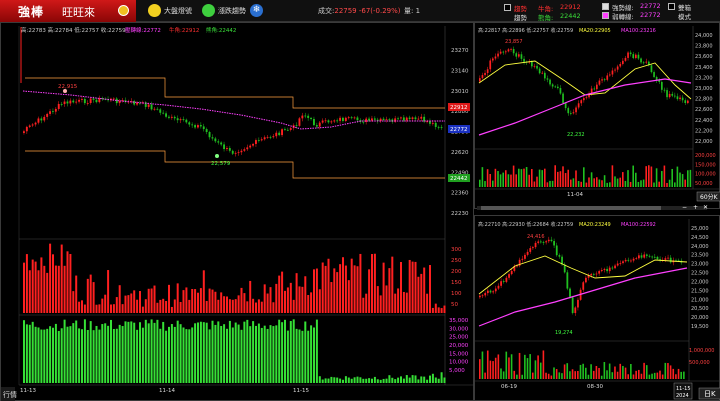  I want to click on strong-weak-checkbox, so click(507, 7).